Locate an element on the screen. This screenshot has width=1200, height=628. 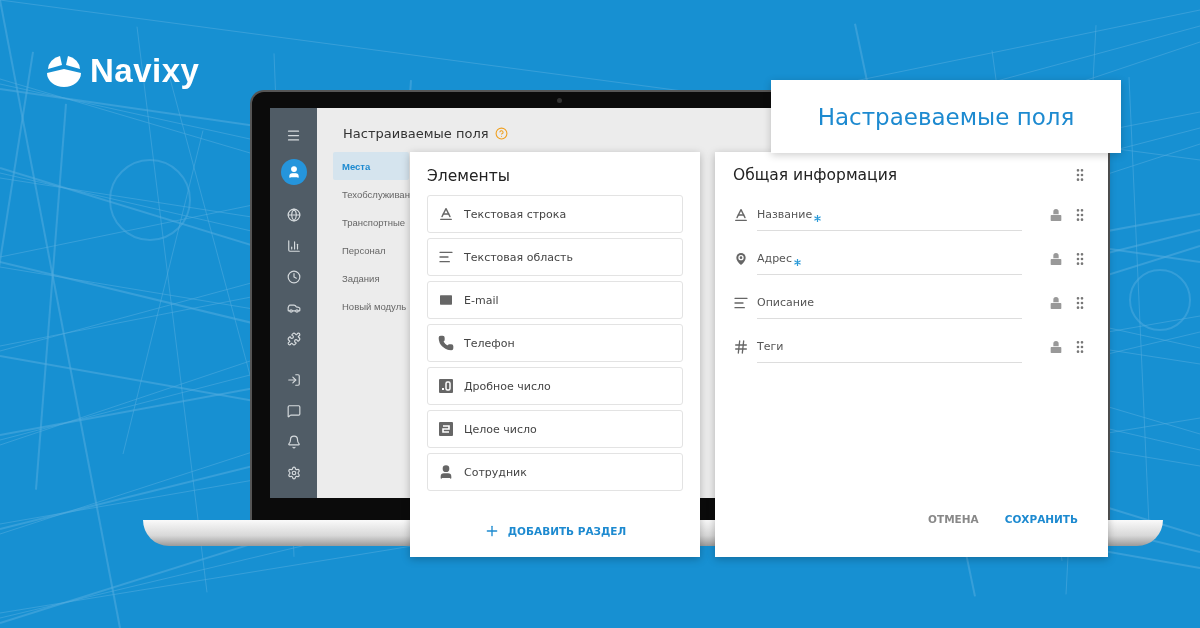
chart-icon is located at coordinates (293, 245).